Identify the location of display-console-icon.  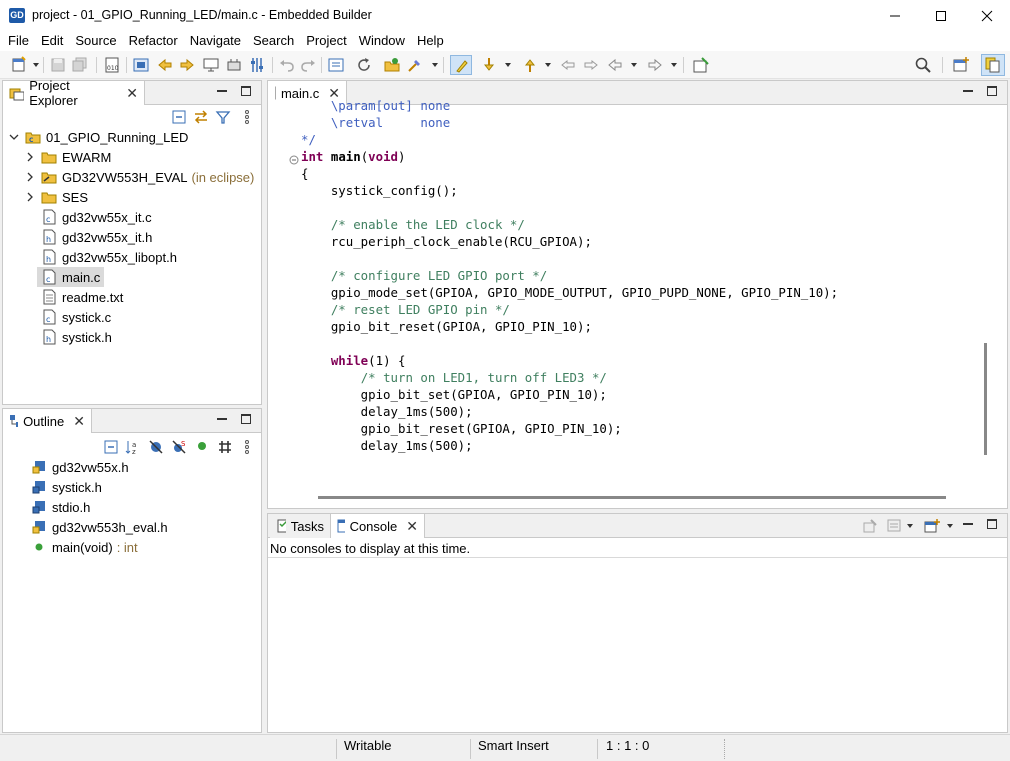
(894, 526).